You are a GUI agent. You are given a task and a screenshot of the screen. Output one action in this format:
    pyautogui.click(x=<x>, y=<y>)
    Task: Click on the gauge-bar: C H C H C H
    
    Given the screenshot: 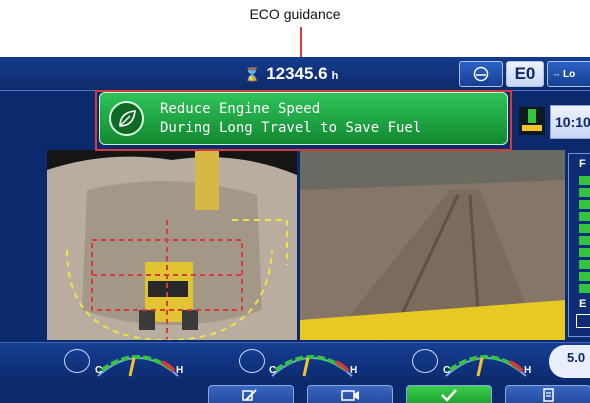 What is the action you would take?
    pyautogui.click(x=295, y=362)
    